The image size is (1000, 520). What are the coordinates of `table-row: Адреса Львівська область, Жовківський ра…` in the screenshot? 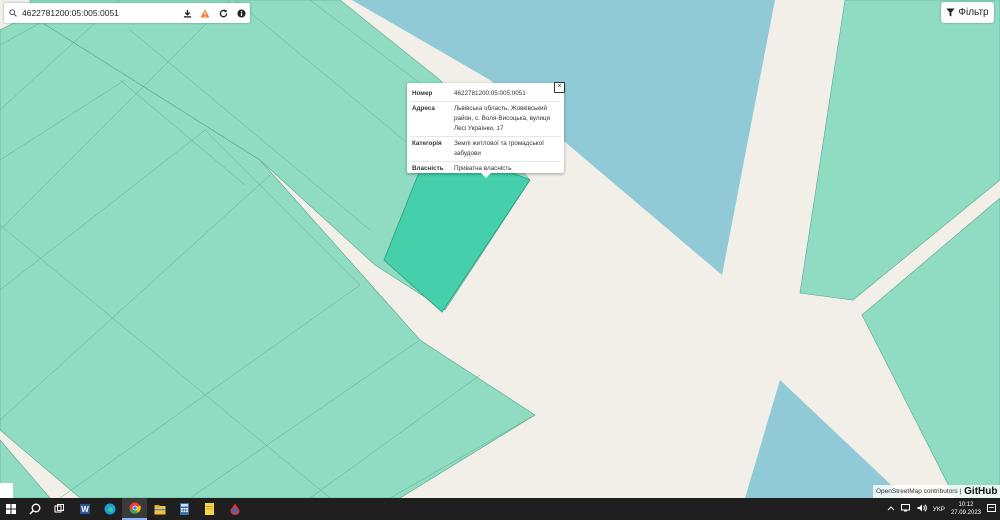 It's located at (486, 119).